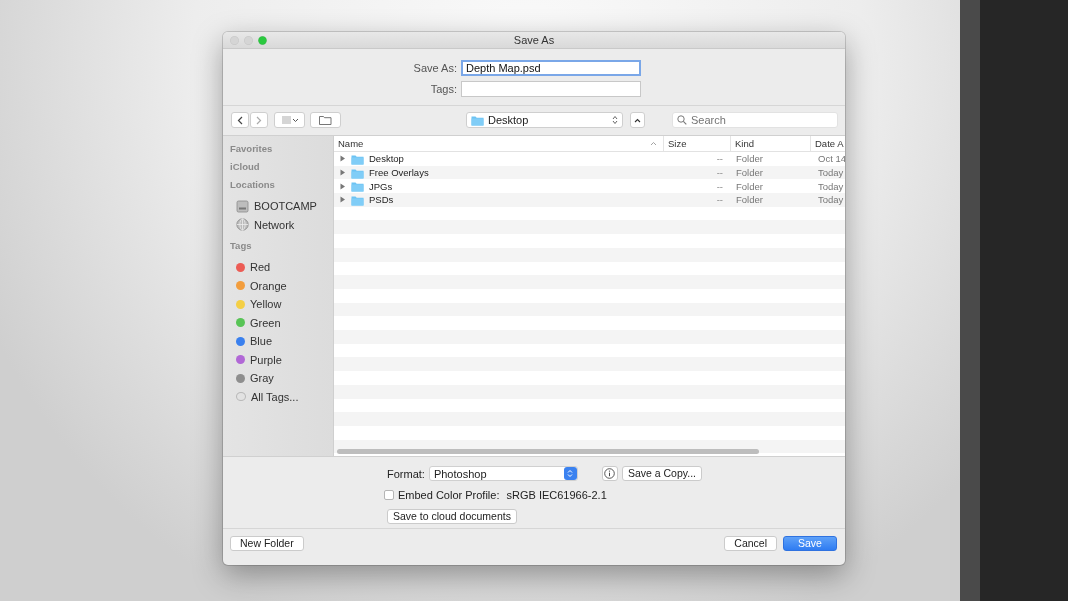  I want to click on color-profile-value: sRGB IEC61966-2.1, so click(556, 495).